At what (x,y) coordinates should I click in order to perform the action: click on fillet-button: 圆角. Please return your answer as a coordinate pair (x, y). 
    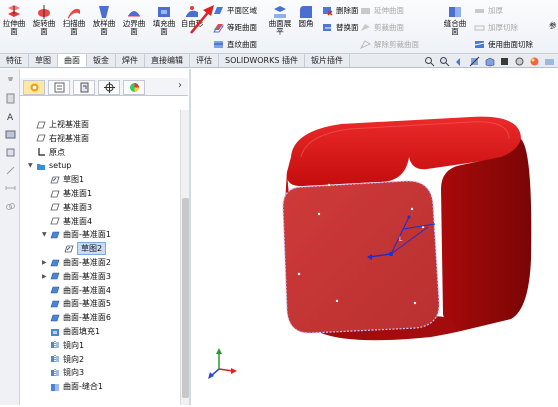
    Looking at the image, I should click on (306, 15).